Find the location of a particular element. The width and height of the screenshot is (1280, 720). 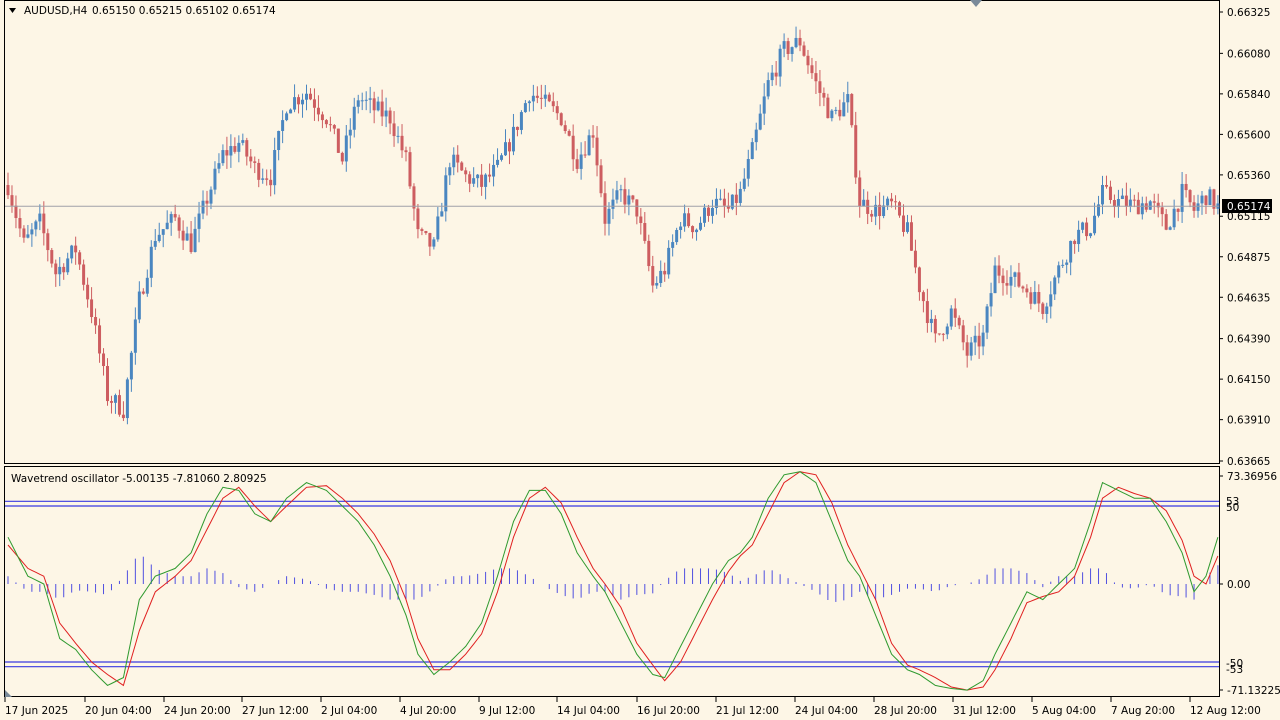

time-tick-label: 9 Jul 12:00 is located at coordinates (507, 711).